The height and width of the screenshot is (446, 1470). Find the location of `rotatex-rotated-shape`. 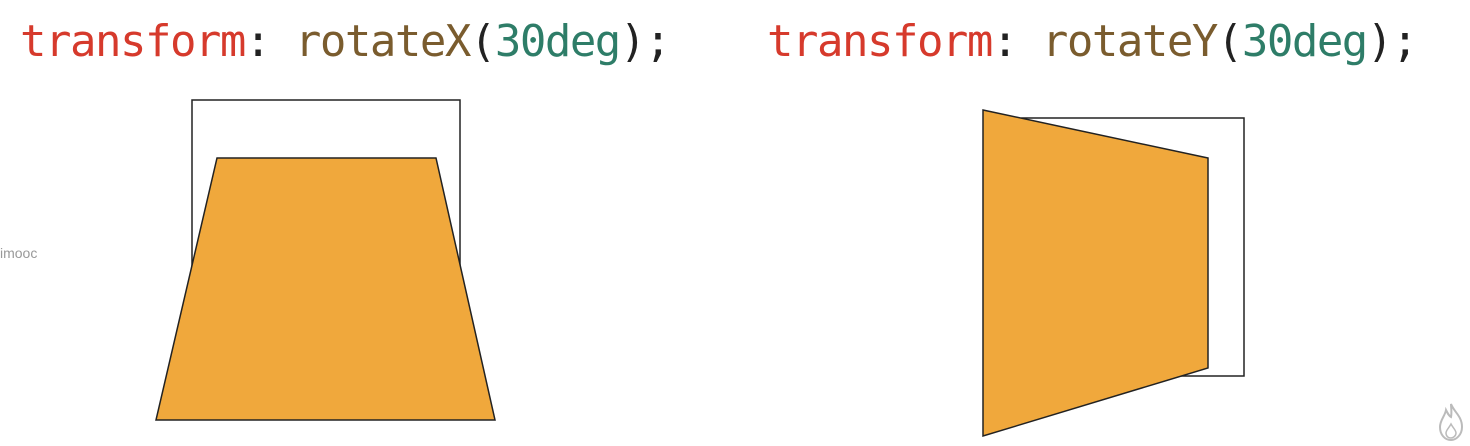

rotatex-rotated-shape is located at coordinates (325, 289).